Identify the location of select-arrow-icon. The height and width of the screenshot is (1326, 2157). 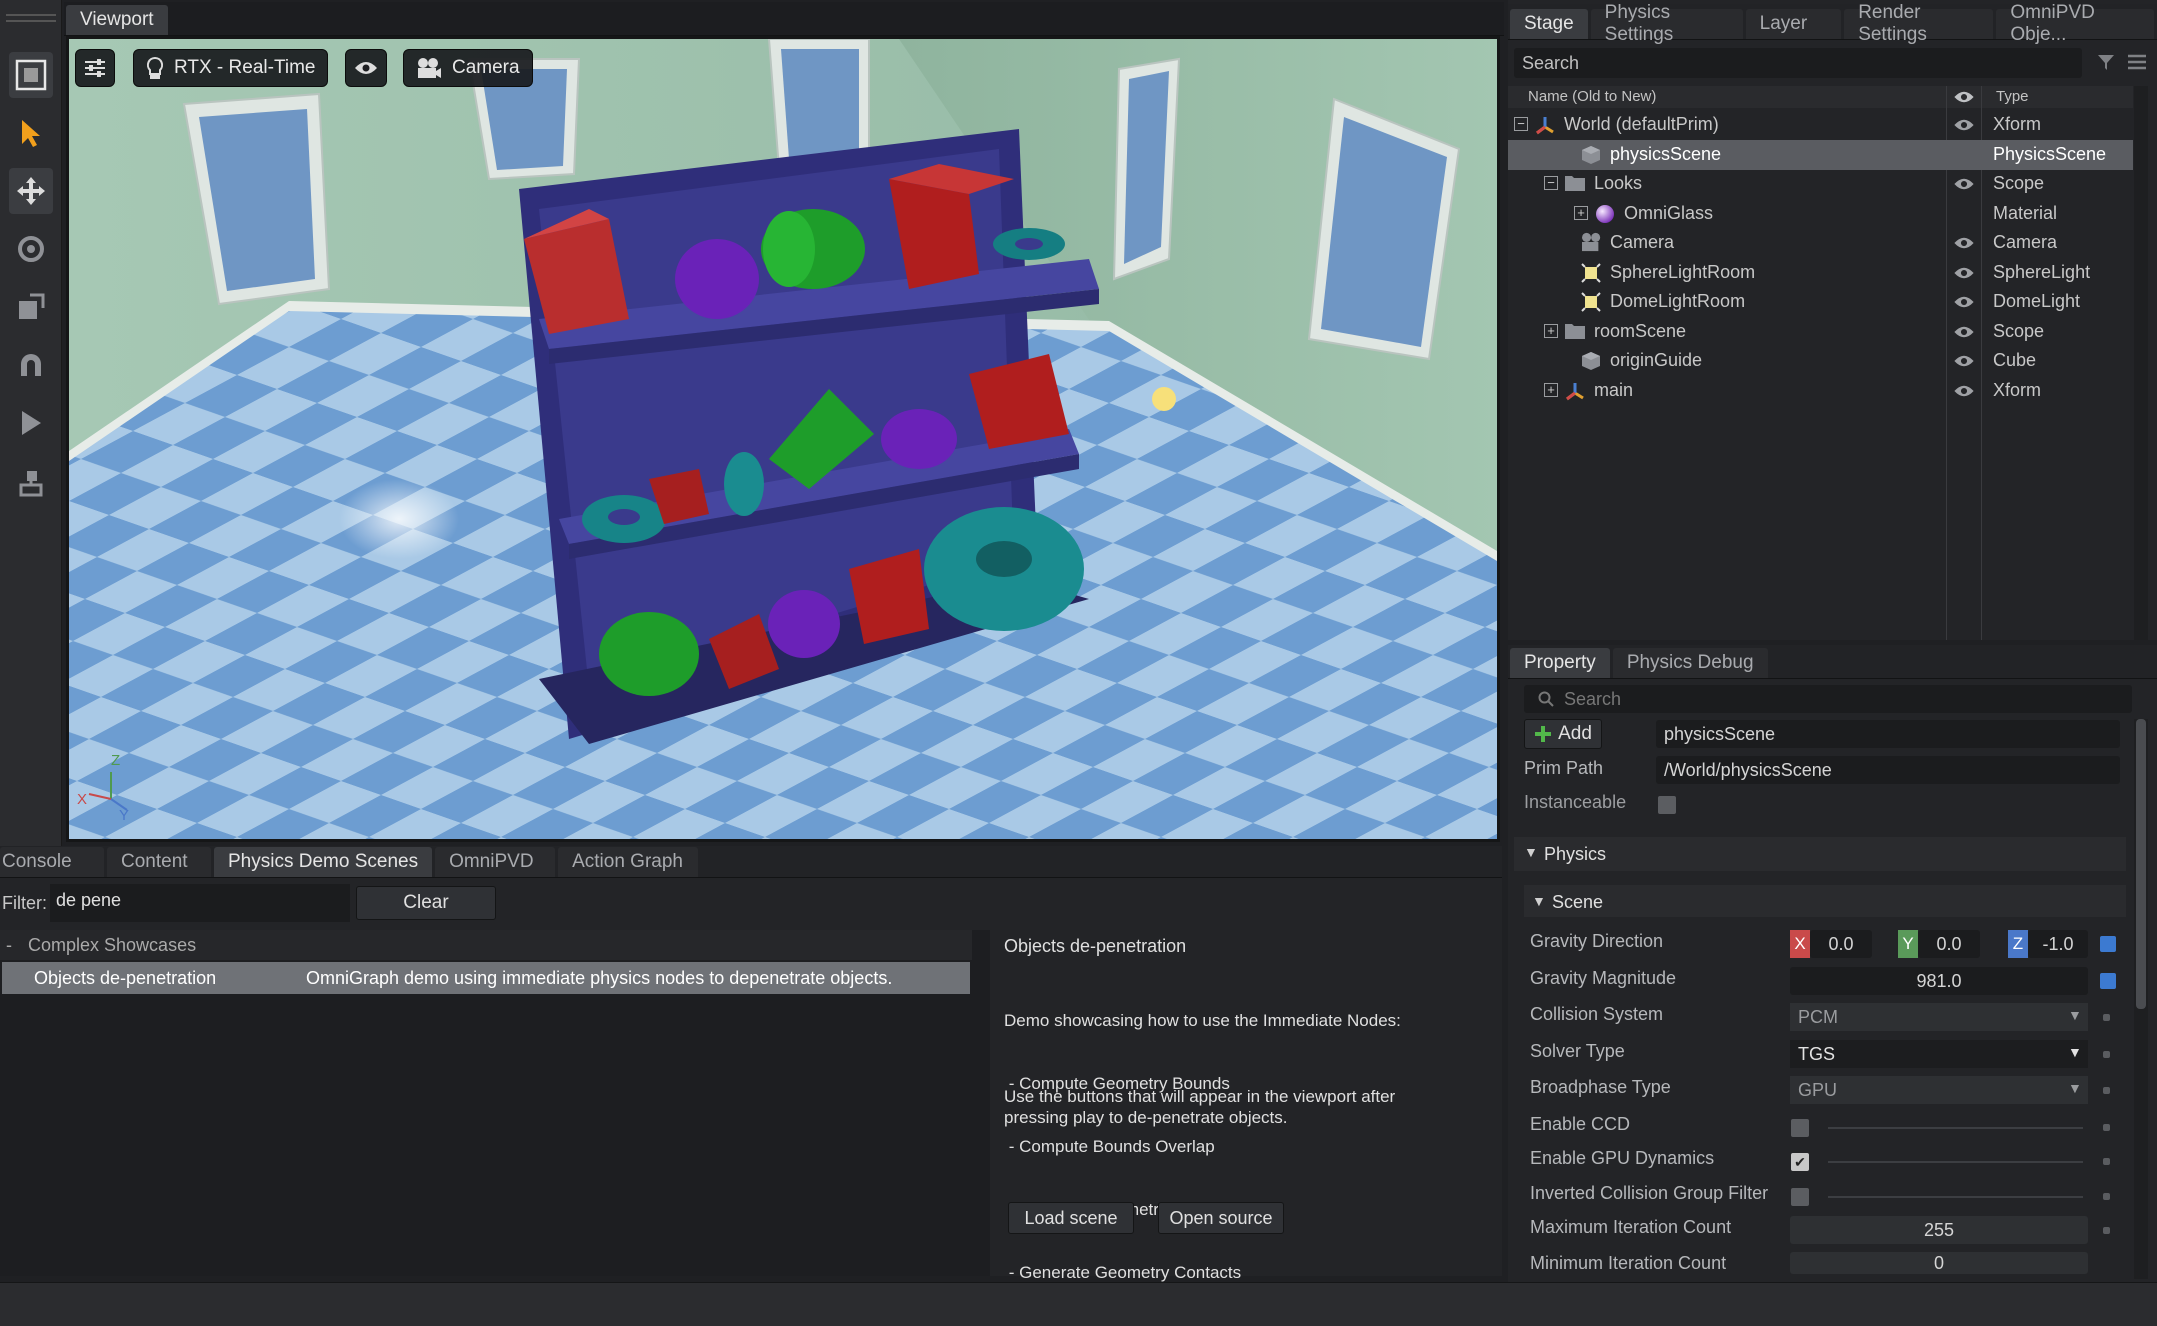
(31, 133).